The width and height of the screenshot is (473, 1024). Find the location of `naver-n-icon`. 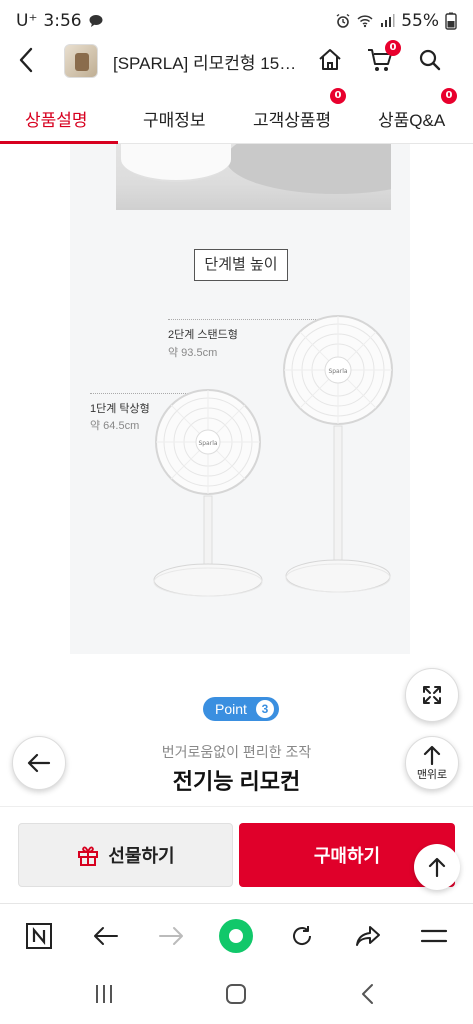

naver-n-icon is located at coordinates (39, 936).